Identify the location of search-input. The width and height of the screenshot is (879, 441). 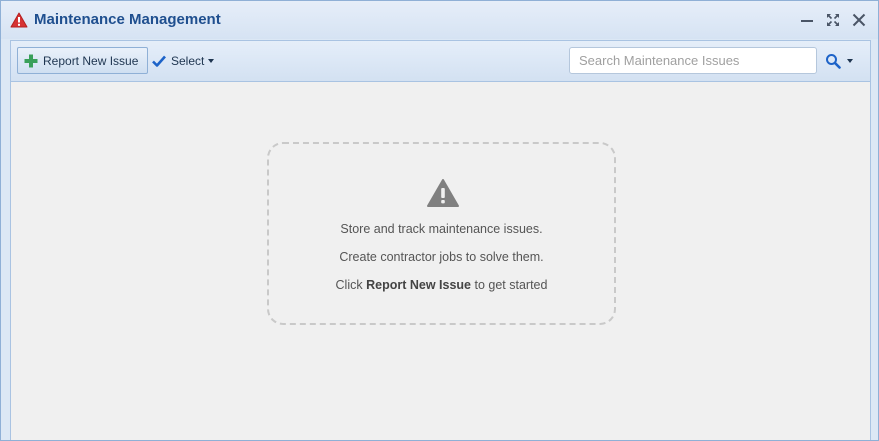
(693, 60).